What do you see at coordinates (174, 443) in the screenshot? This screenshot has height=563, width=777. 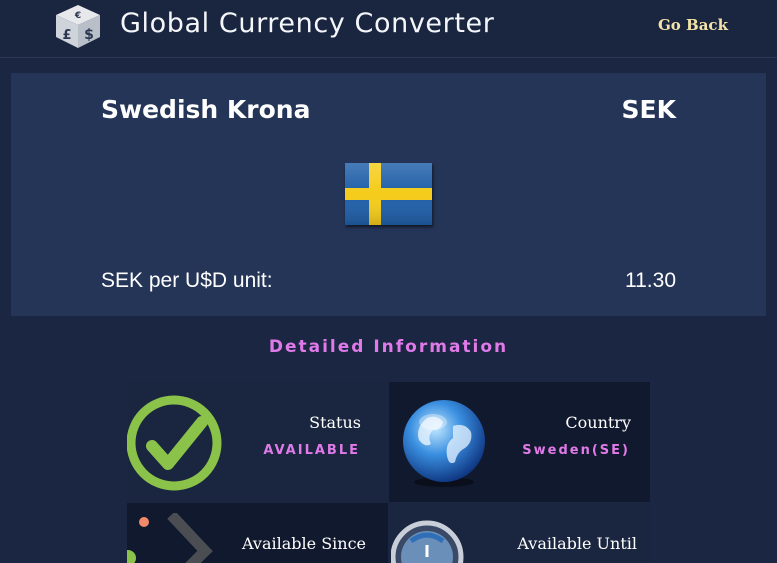 I see `checkmark-icon` at bounding box center [174, 443].